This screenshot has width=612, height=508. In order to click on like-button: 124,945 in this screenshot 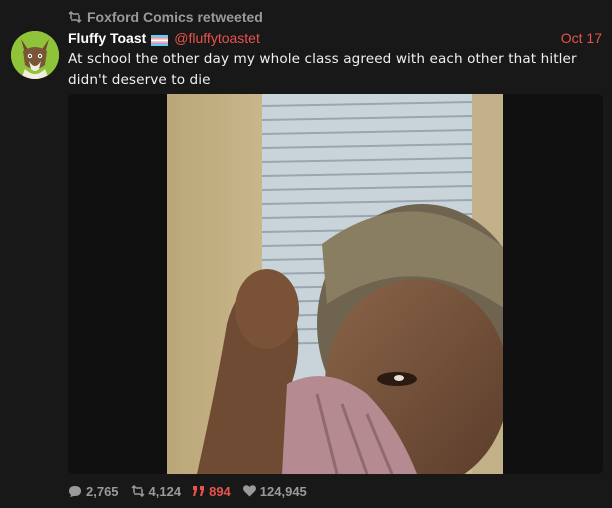, I will do `click(274, 491)`.